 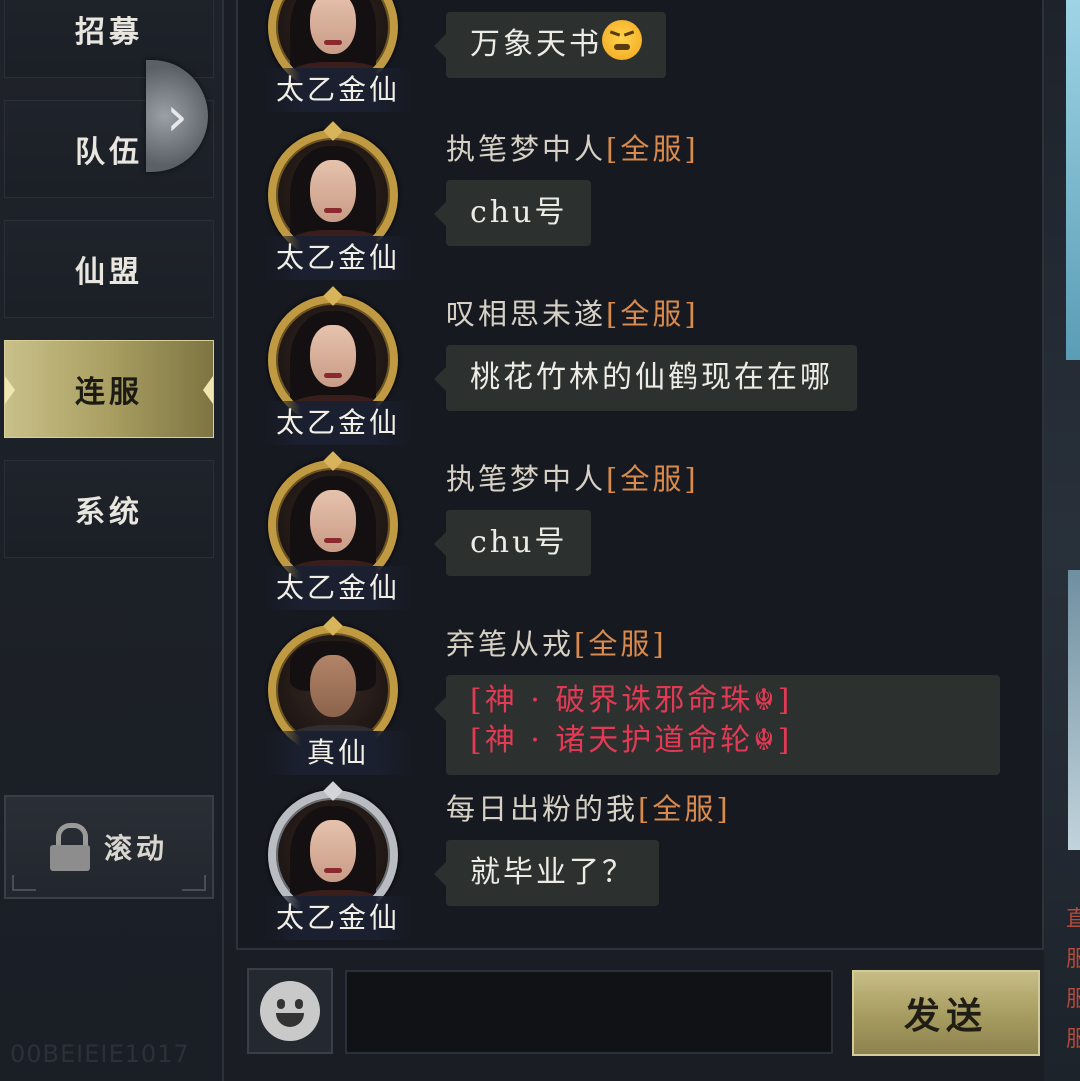 What do you see at coordinates (589, 1012) in the screenshot?
I see `chat-input` at bounding box center [589, 1012].